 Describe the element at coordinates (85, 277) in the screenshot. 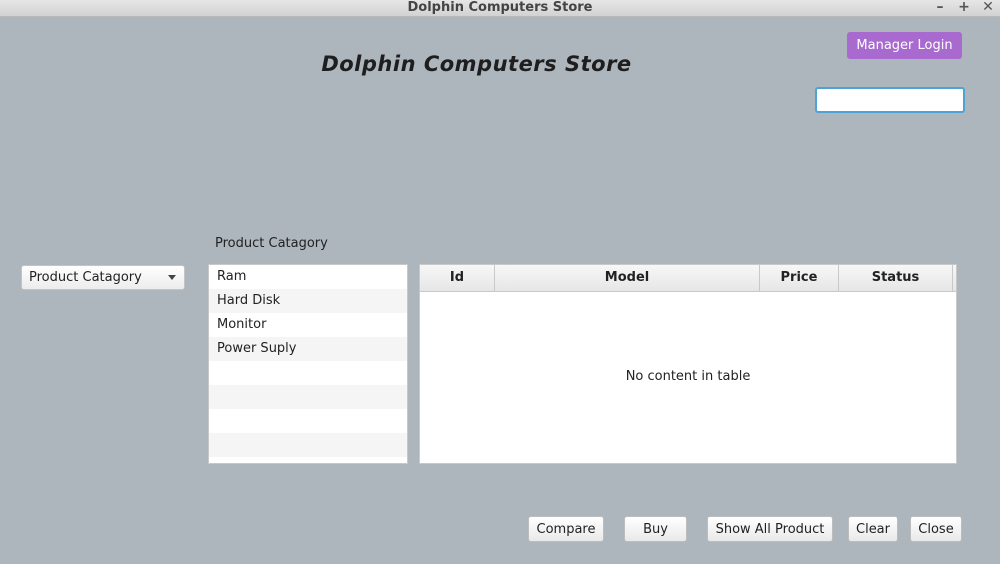

I see `combo-selected-value: Product Catagory` at that location.